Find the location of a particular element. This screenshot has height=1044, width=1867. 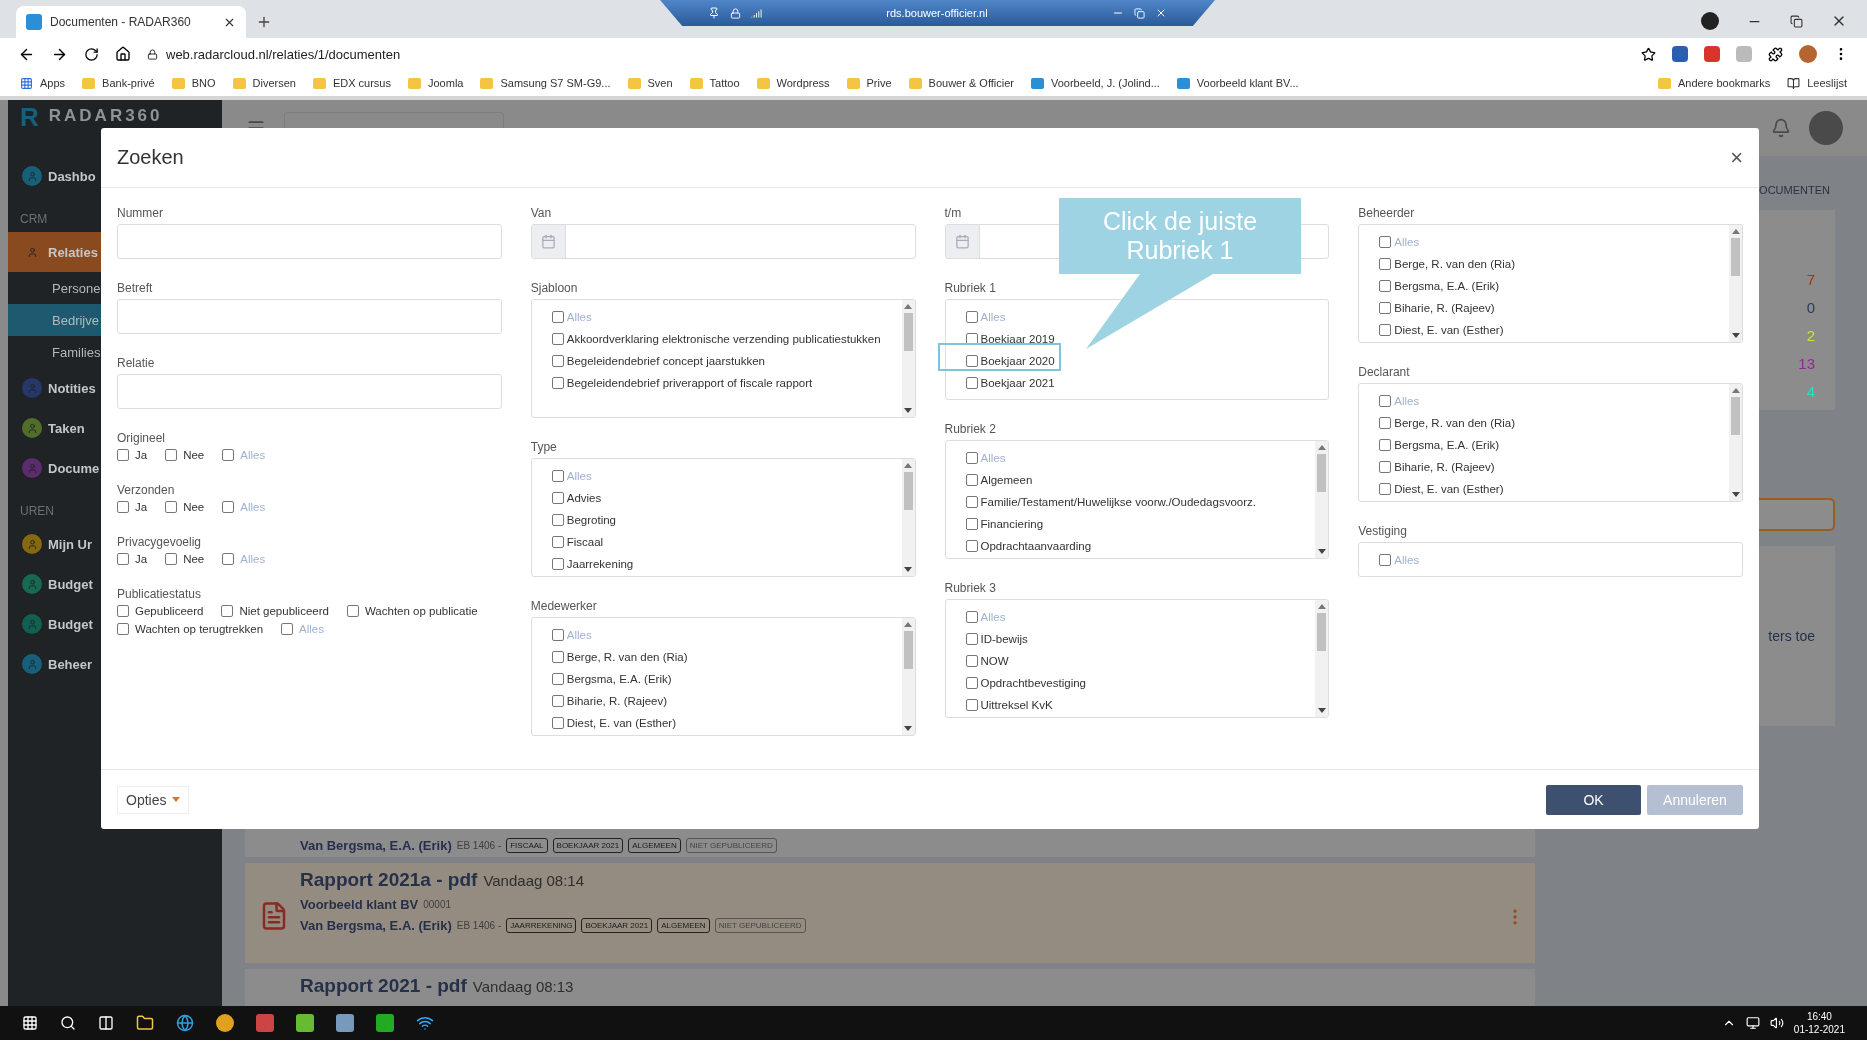

count-text: 13 is located at coordinates (1806, 363).